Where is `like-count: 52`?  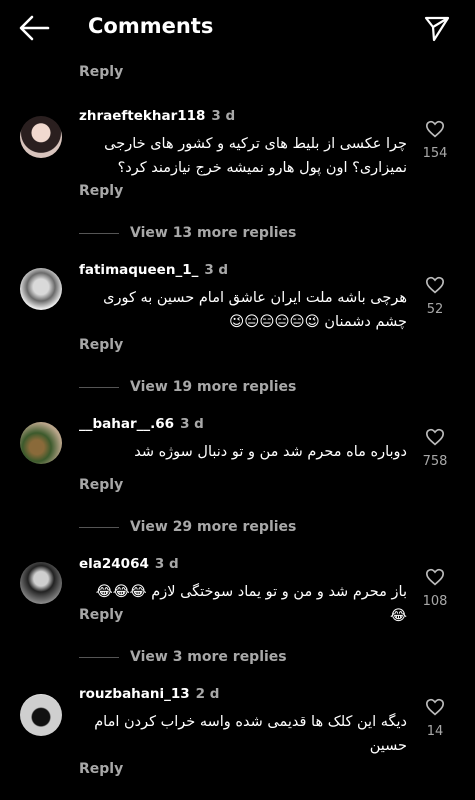
like-count: 52 is located at coordinates (435, 309).